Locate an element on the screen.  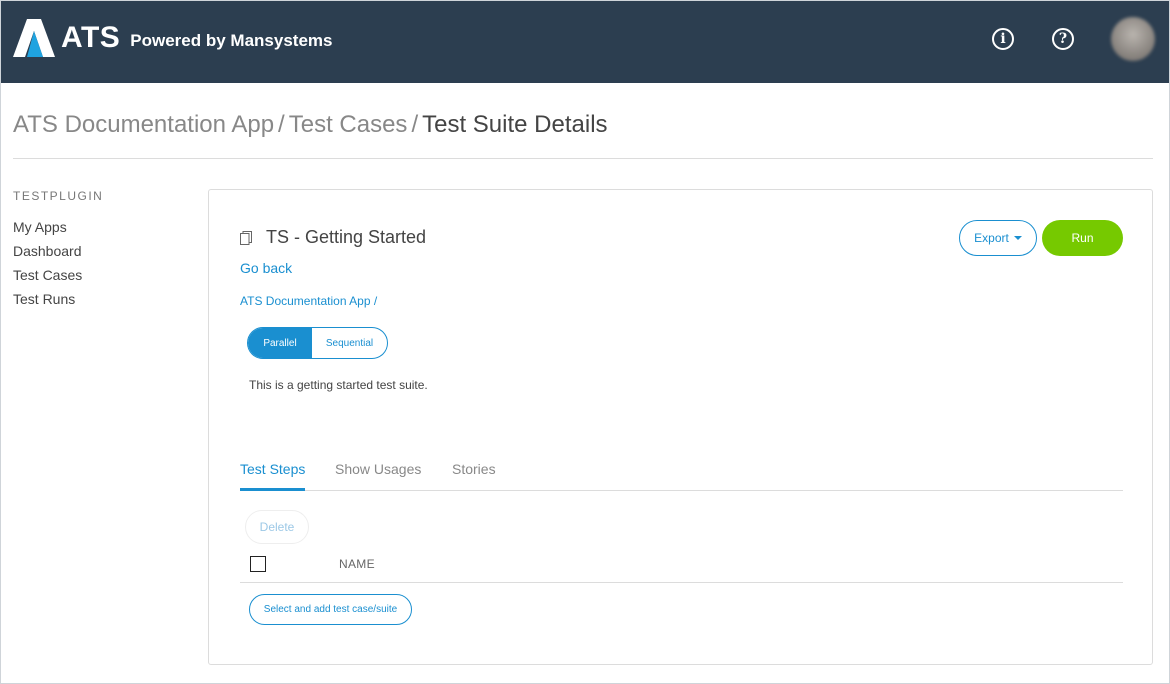
help-icon: ? is located at coordinates (1063, 39).